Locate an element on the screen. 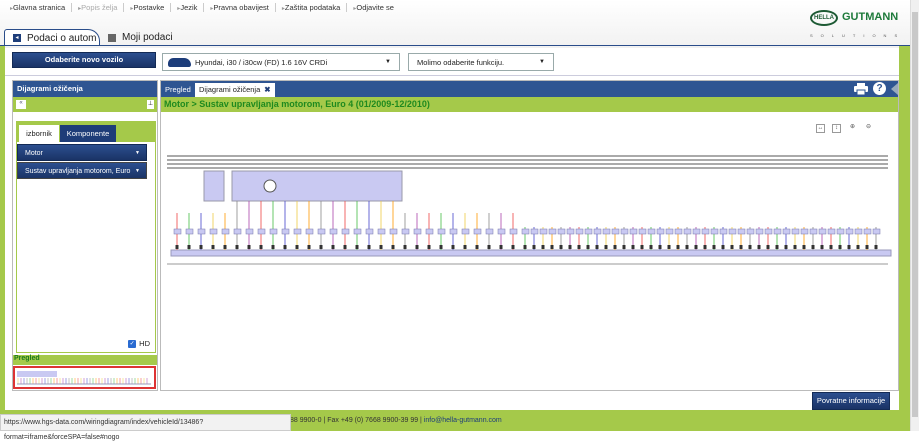 The width and height of the screenshot is (919, 445). menu-motor: Motor ▼ is located at coordinates (82, 152).